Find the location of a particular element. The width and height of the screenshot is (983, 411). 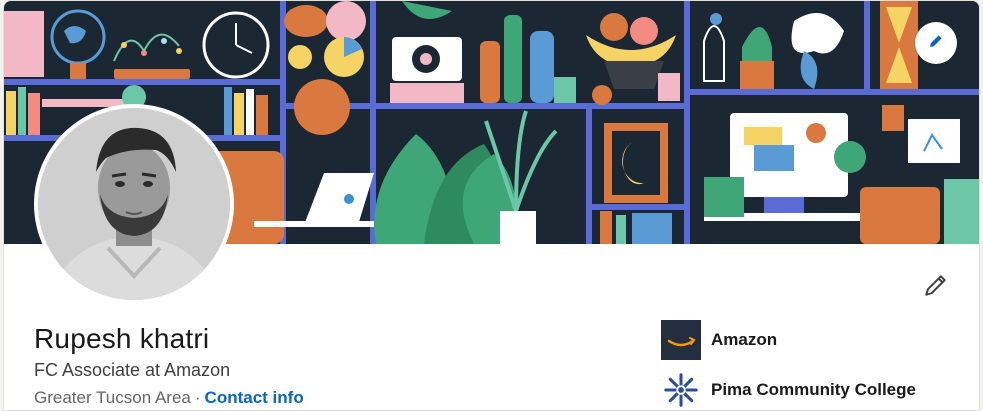

avatar is located at coordinates (134, 204).